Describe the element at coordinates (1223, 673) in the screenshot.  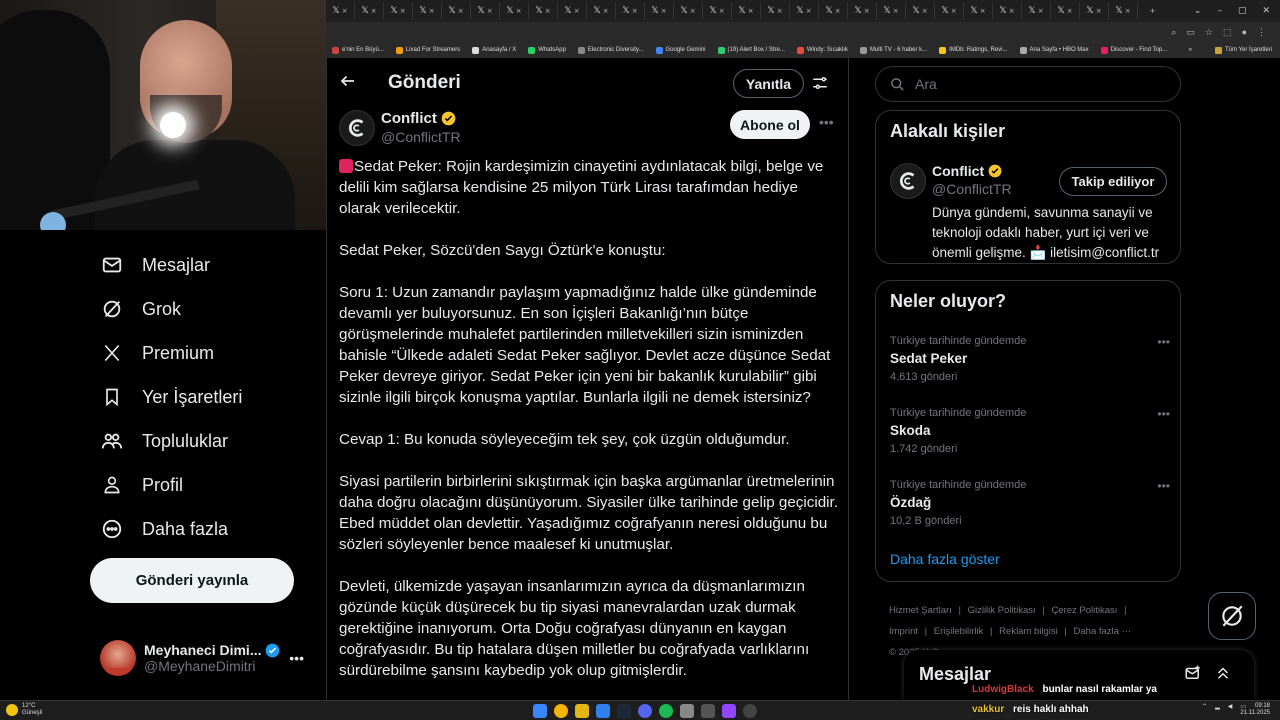
I see `expand-up-icon` at that location.